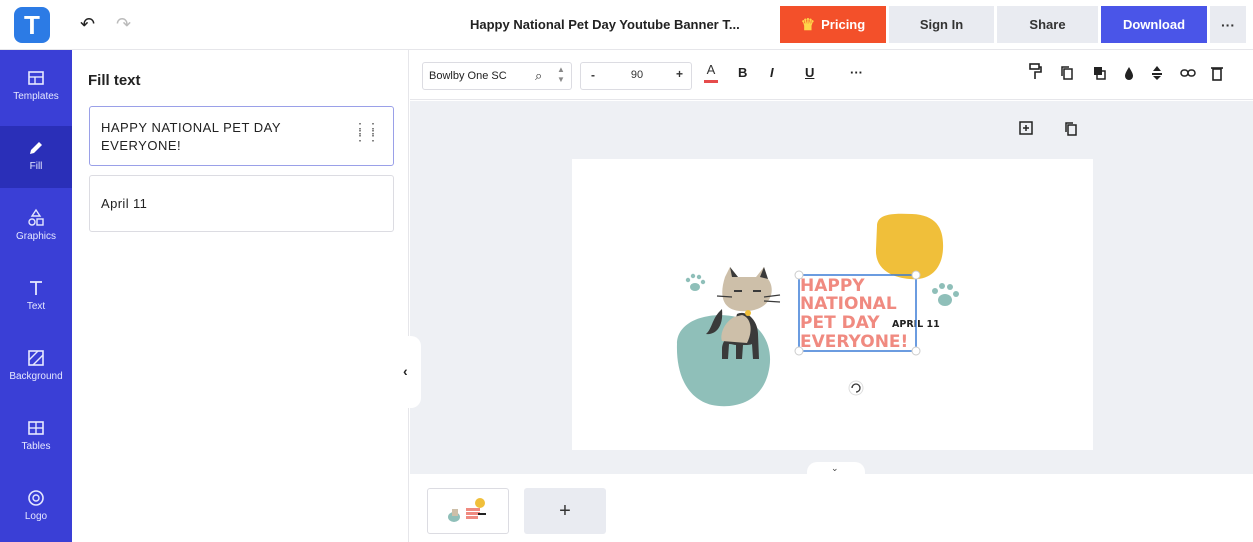  What do you see at coordinates (35, 236) in the screenshot?
I see `sidebar-label-graphics: Graphics` at bounding box center [35, 236].